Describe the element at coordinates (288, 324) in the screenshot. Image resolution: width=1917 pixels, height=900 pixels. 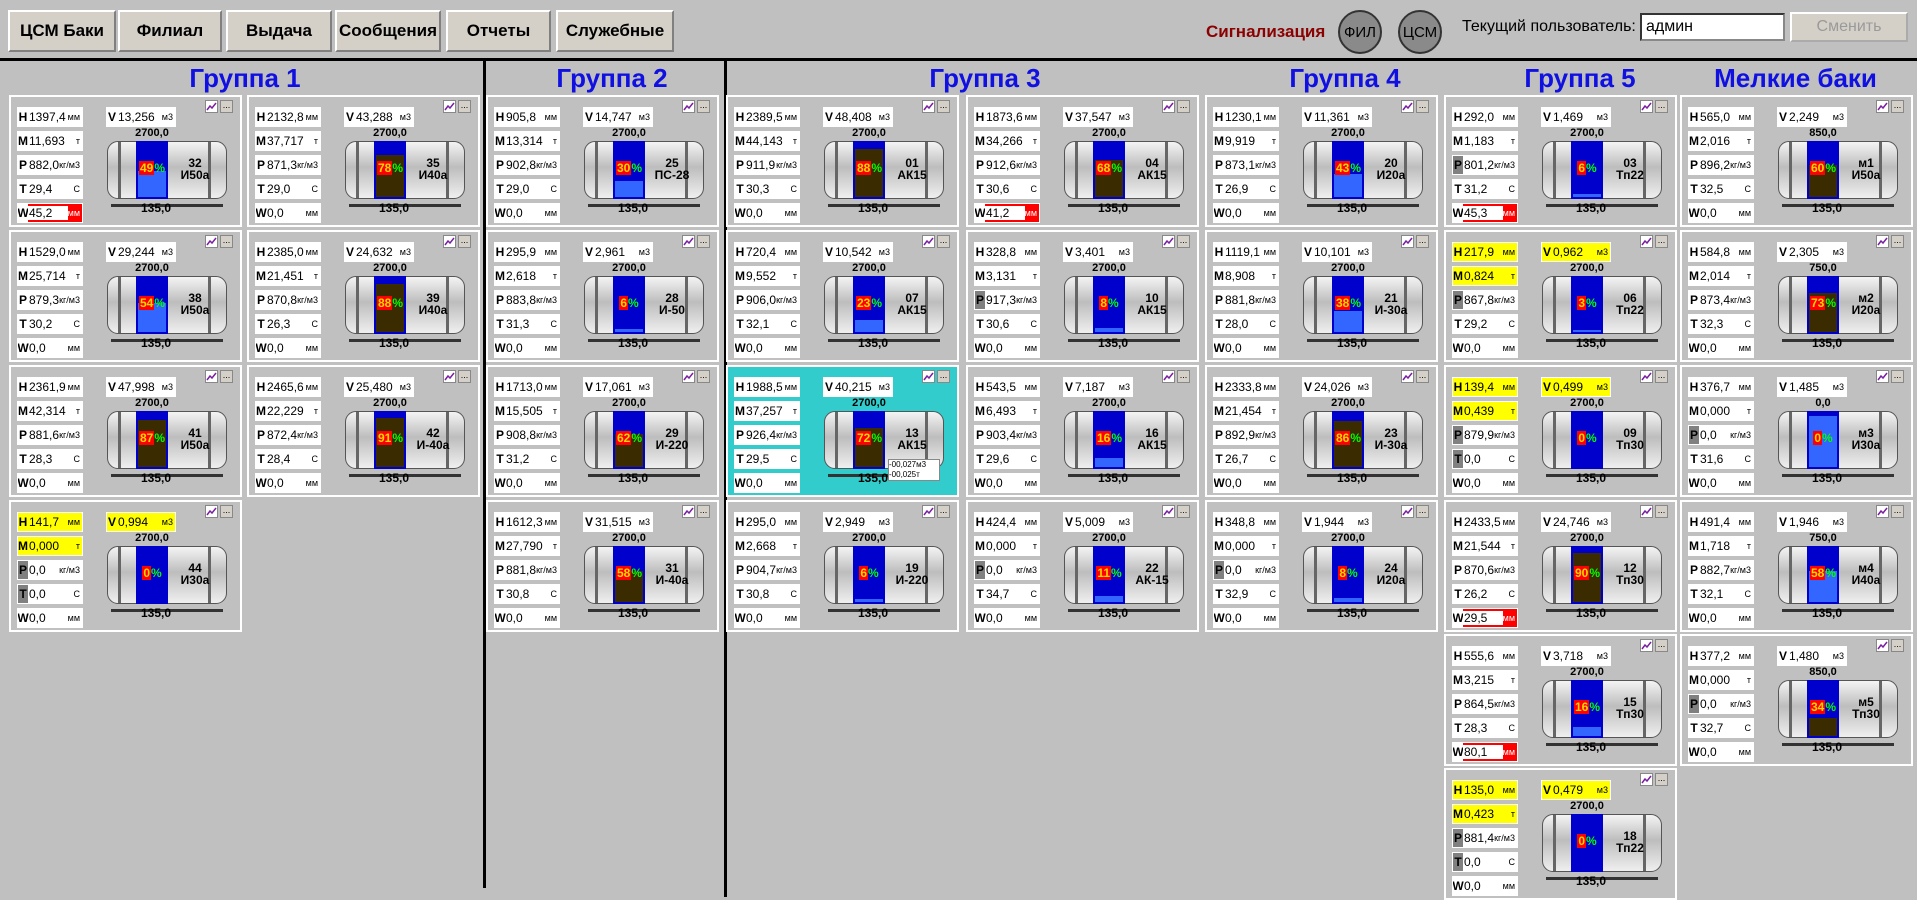
I see `temperature-field: T 26,3 С` at that location.